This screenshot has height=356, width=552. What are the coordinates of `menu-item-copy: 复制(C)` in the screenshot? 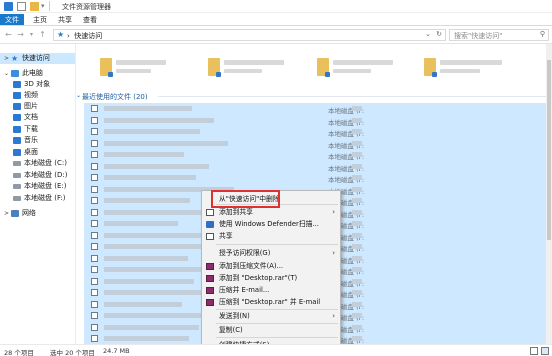 It's located at (271, 330).